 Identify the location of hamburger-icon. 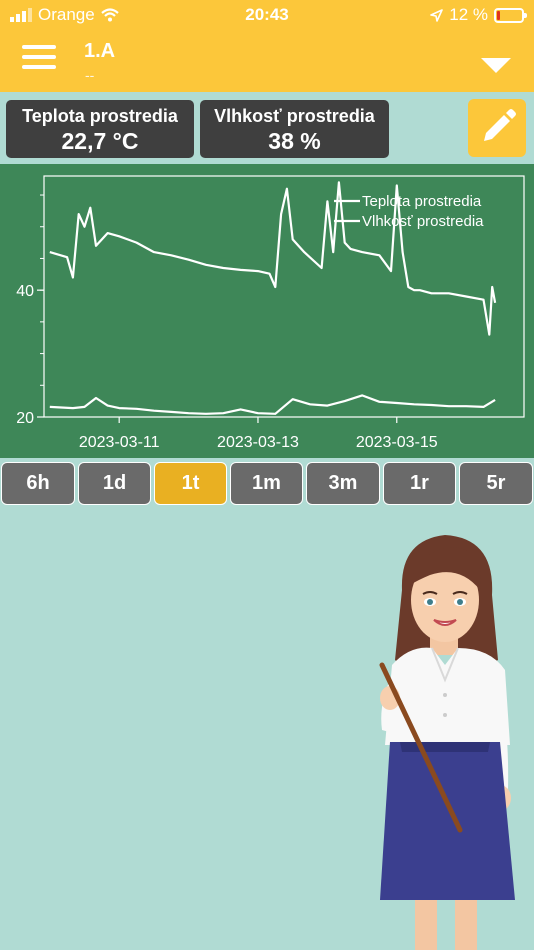
(39, 47).